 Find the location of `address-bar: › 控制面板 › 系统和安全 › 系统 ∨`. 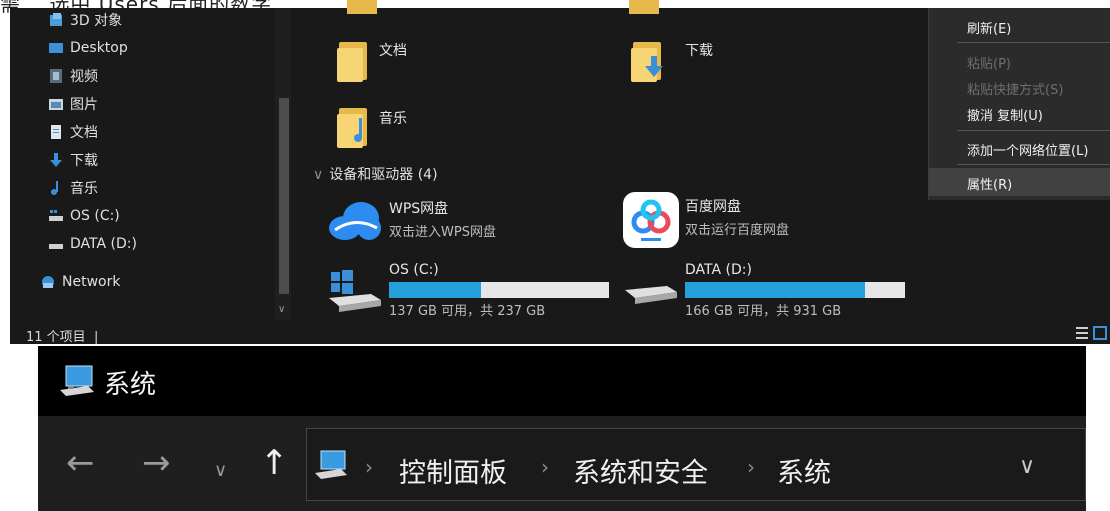

address-bar: › 控制面板 › 系统和安全 › 系统 ∨ is located at coordinates (696, 464).